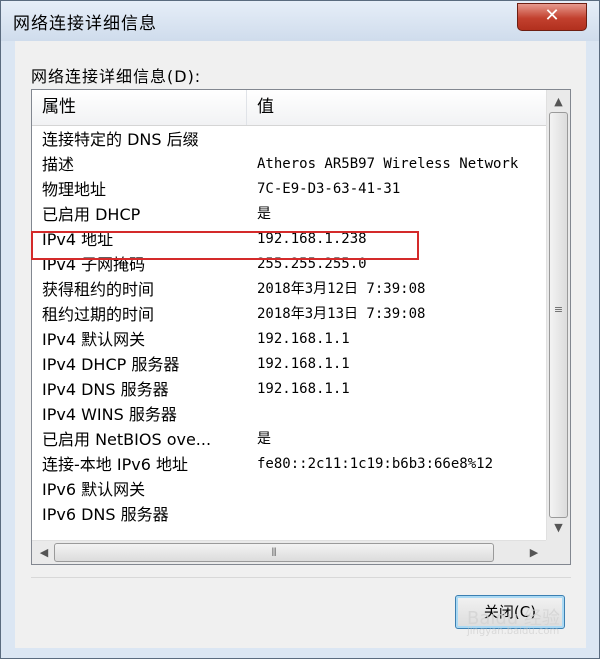 The width and height of the screenshot is (600, 659). What do you see at coordinates (289, 489) in the screenshot?
I see `table-row: IPv6 默认网关` at bounding box center [289, 489].